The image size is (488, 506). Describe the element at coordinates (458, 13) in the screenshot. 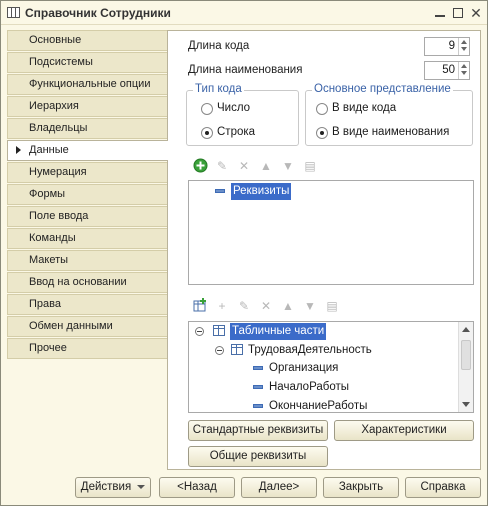

I see `maximize-button` at that location.